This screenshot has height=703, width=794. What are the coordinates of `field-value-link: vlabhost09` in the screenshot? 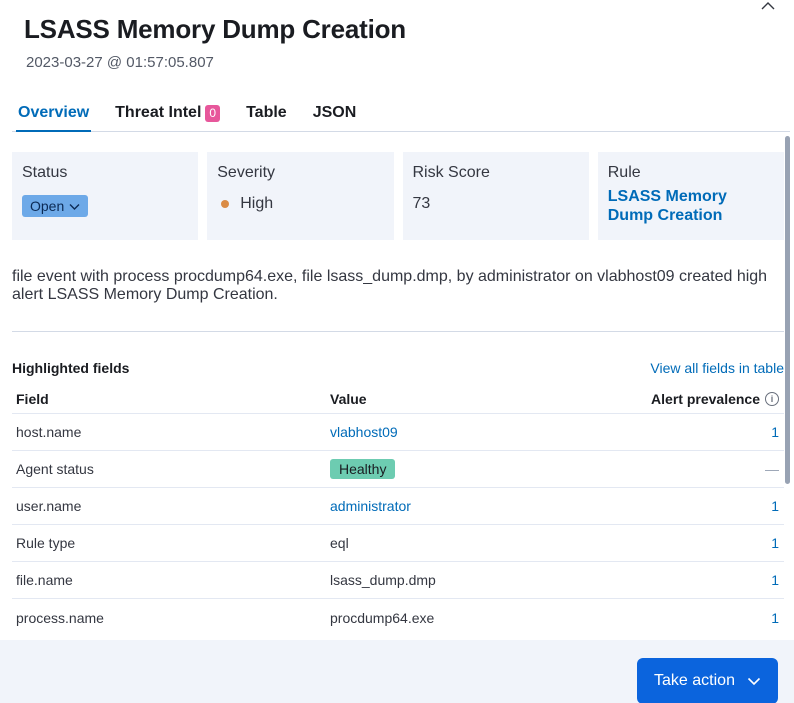 It's located at (364, 432).